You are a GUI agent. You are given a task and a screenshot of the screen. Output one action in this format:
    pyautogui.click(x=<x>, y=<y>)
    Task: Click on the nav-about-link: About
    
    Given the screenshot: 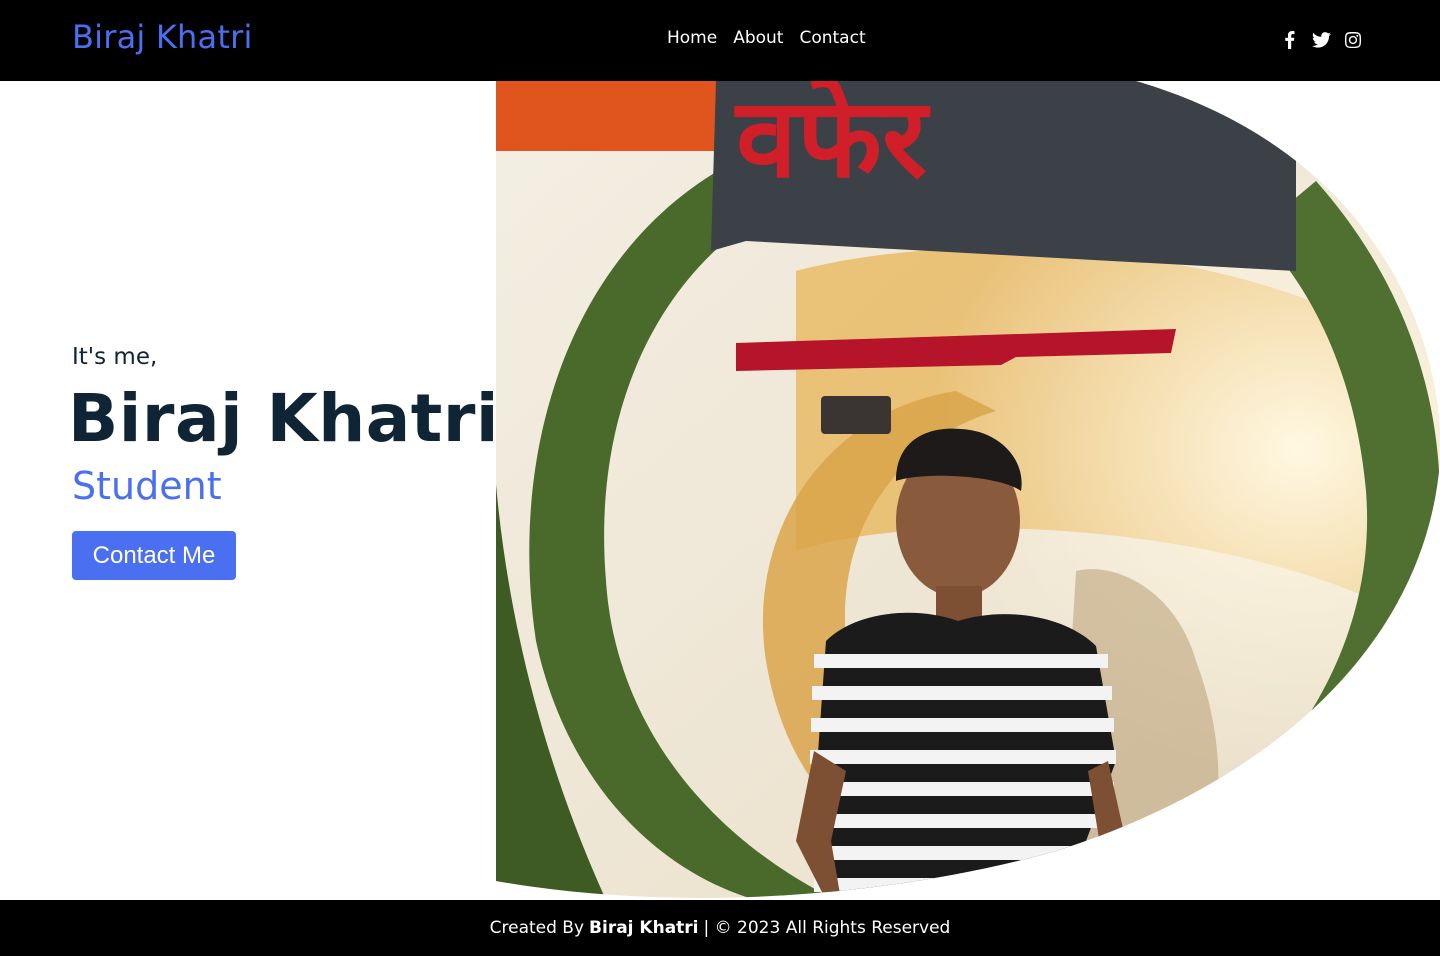 What is the action you would take?
    pyautogui.click(x=758, y=38)
    